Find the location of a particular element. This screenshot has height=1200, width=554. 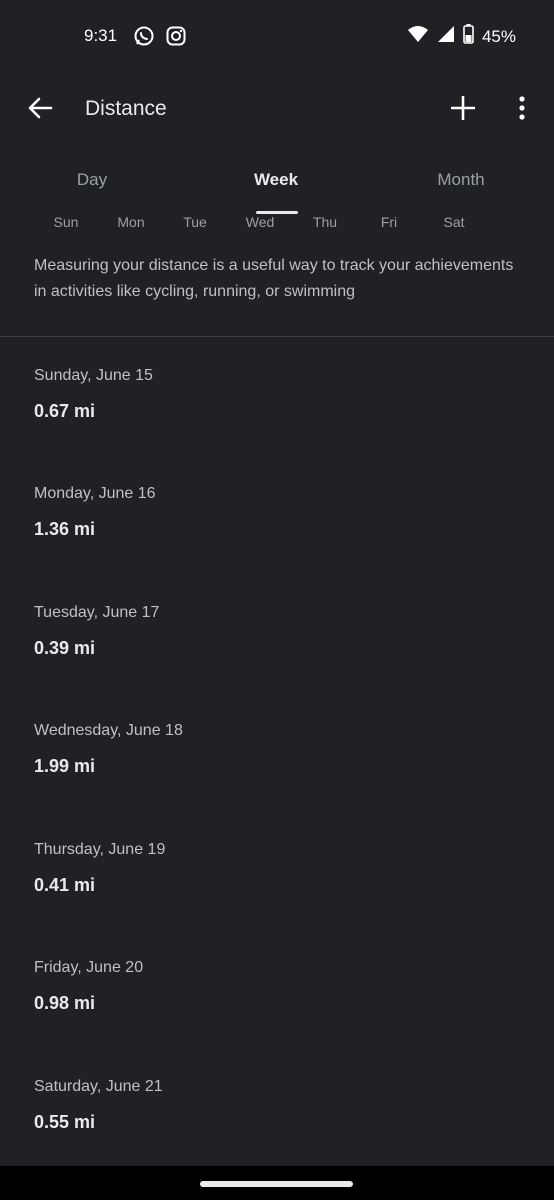

list-item: Wednesday, June 18 1.99 mi is located at coordinates (277, 751).